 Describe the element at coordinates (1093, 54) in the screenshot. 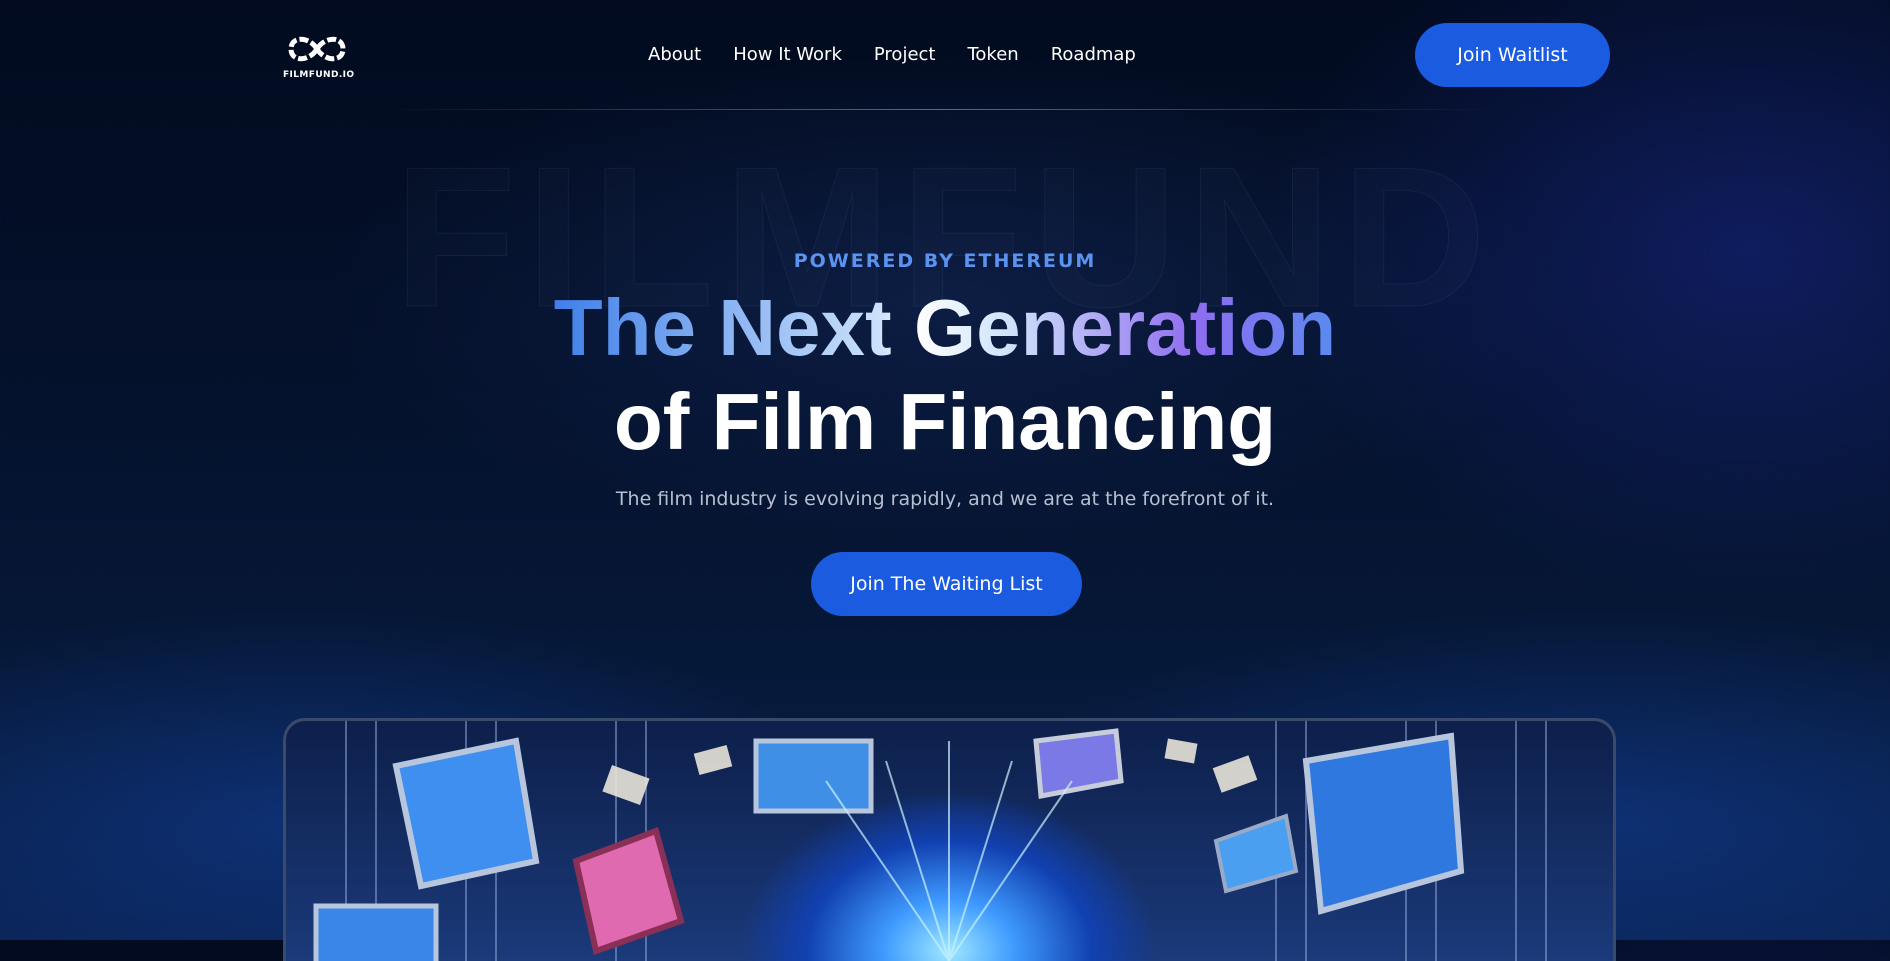

I see `nav-link-roadmap: Roadmap` at that location.